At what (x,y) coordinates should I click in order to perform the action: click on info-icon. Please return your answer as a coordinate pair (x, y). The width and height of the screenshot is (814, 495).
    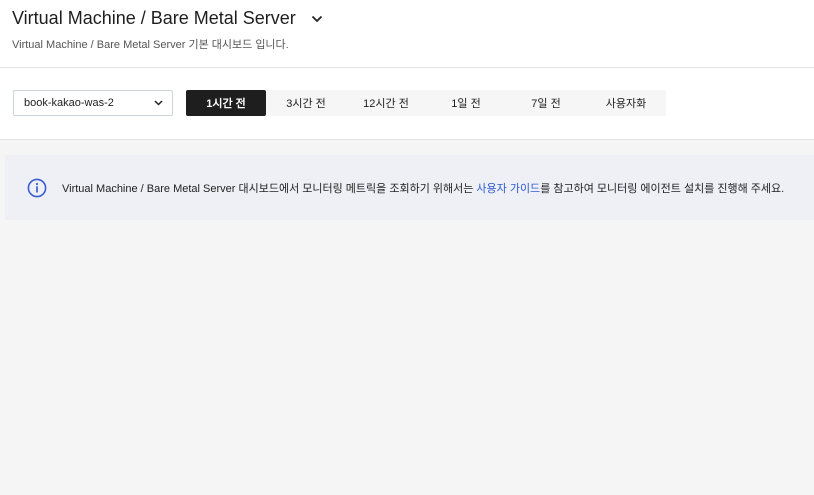
    Looking at the image, I should click on (37, 188).